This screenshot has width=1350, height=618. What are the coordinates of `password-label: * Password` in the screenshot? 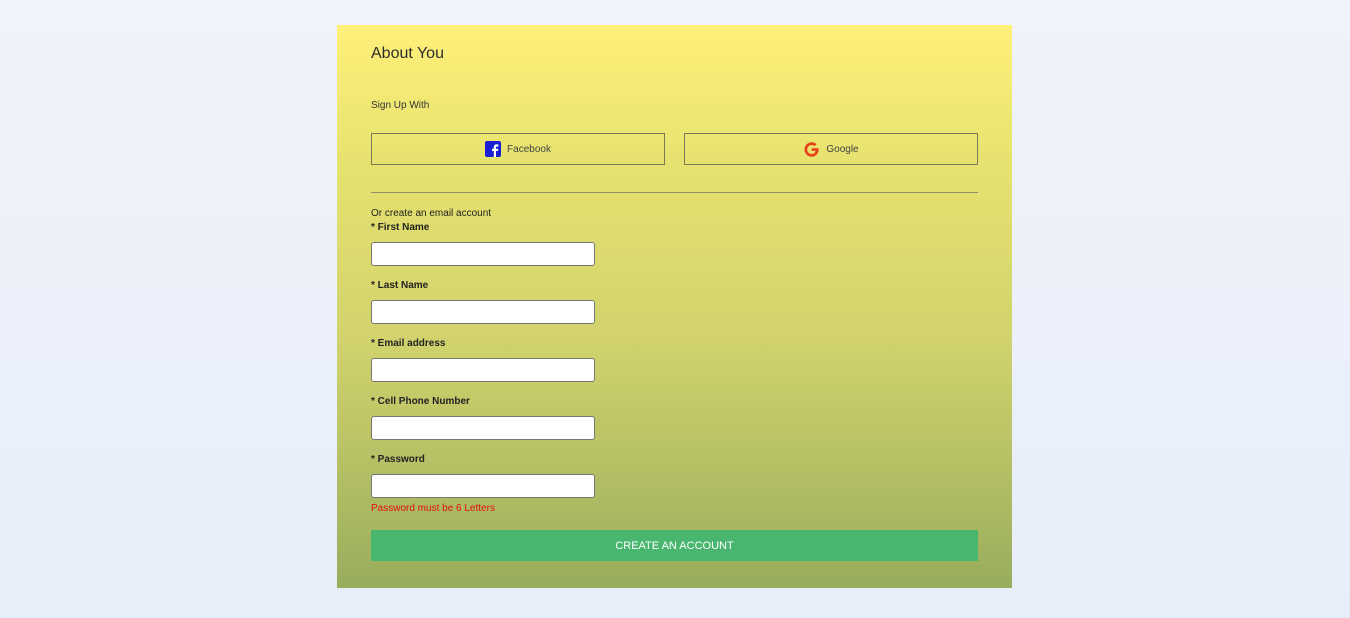 It's located at (398, 459).